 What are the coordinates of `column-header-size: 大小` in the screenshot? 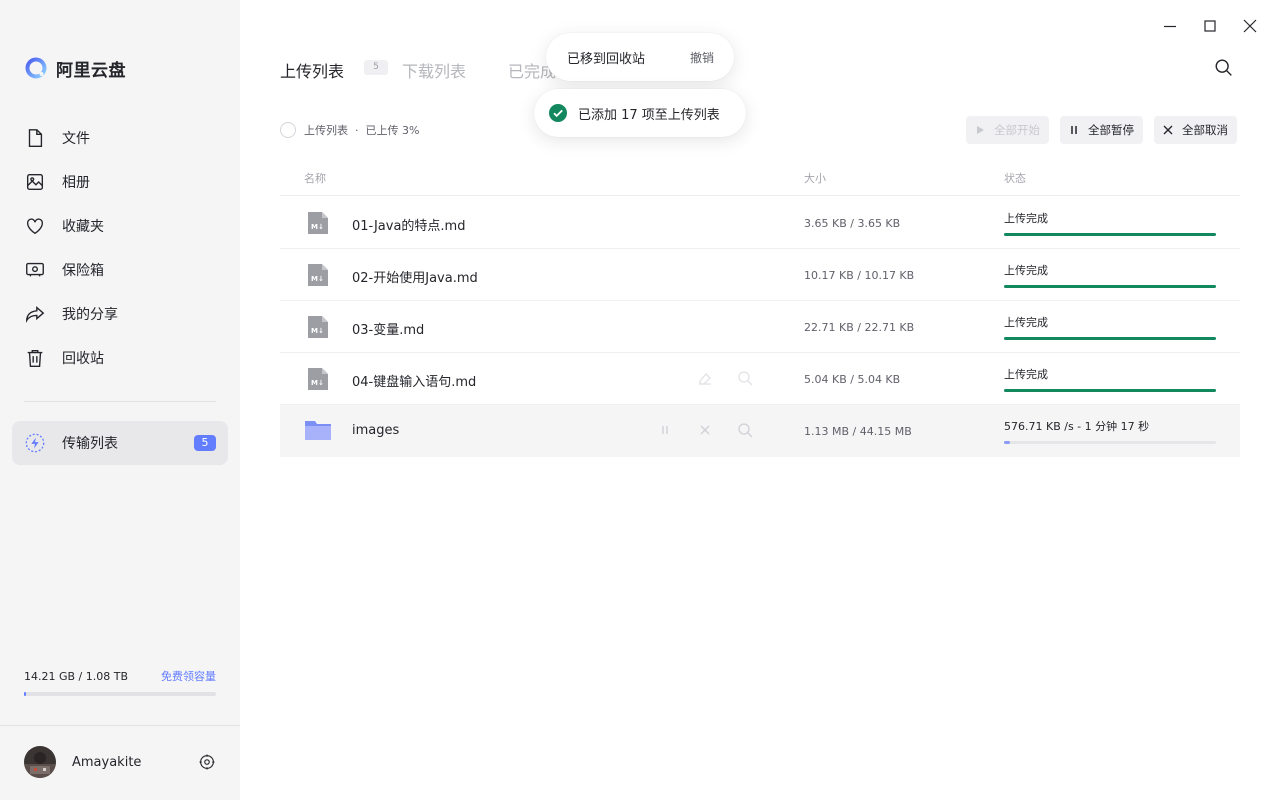 It's located at (815, 178).